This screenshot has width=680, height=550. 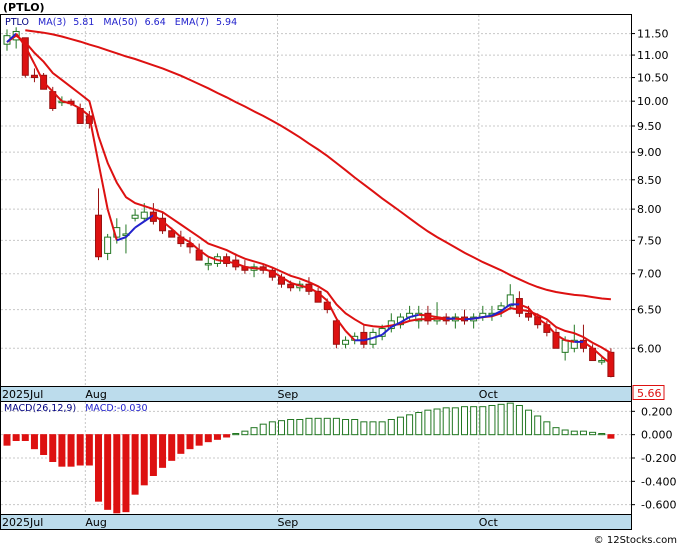 I want to click on price-tick-label: 9.00, so click(x=649, y=152).